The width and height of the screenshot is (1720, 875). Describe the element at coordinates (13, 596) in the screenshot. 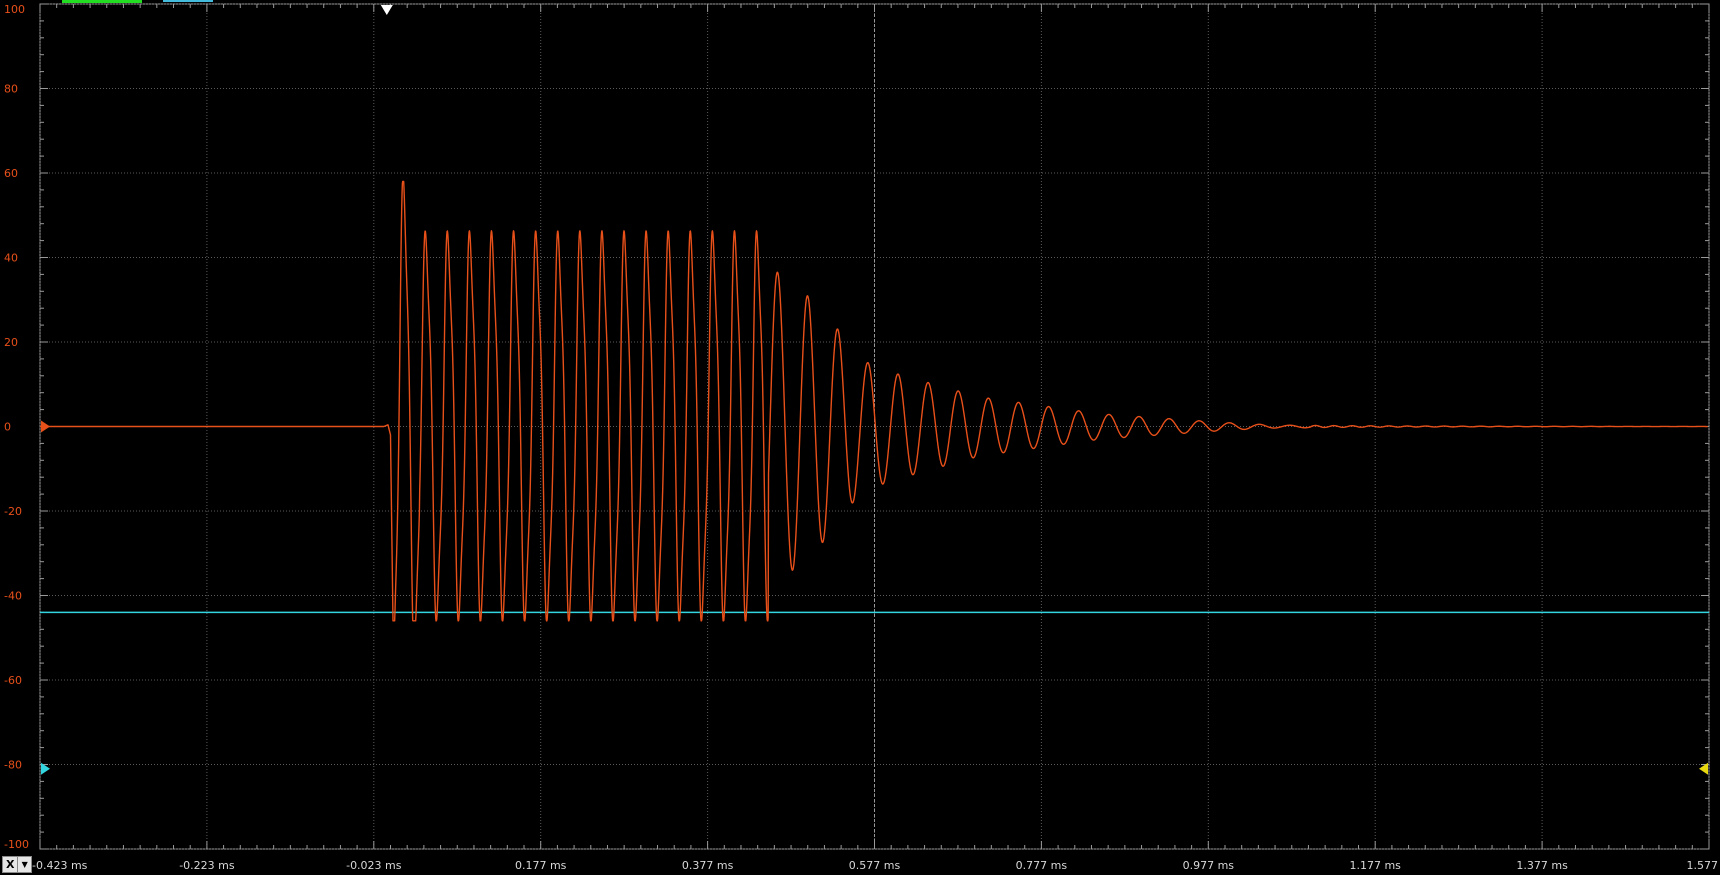

I see `y-tick-label: -40` at that location.